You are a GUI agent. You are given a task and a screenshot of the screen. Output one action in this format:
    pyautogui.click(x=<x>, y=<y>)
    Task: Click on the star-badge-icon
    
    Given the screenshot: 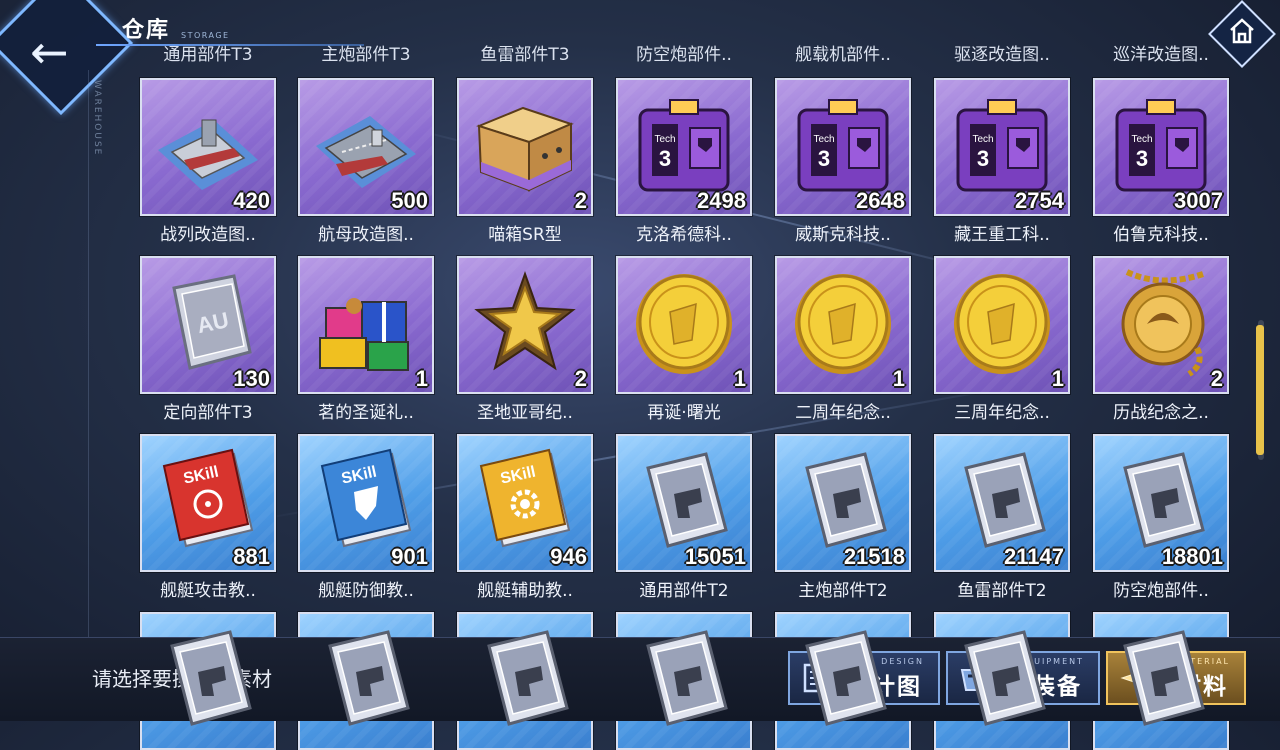 What is the action you would take?
    pyautogui.click(x=525, y=323)
    